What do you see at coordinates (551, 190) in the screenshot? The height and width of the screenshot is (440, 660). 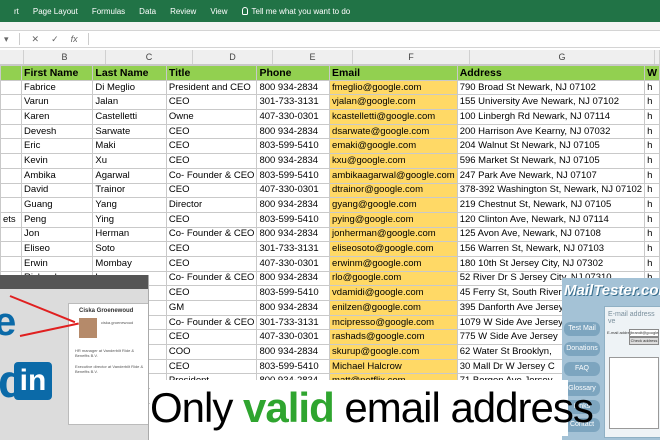 I see `cell: 378-392 Washington St, Newark, NJ 07102` at bounding box center [551, 190].